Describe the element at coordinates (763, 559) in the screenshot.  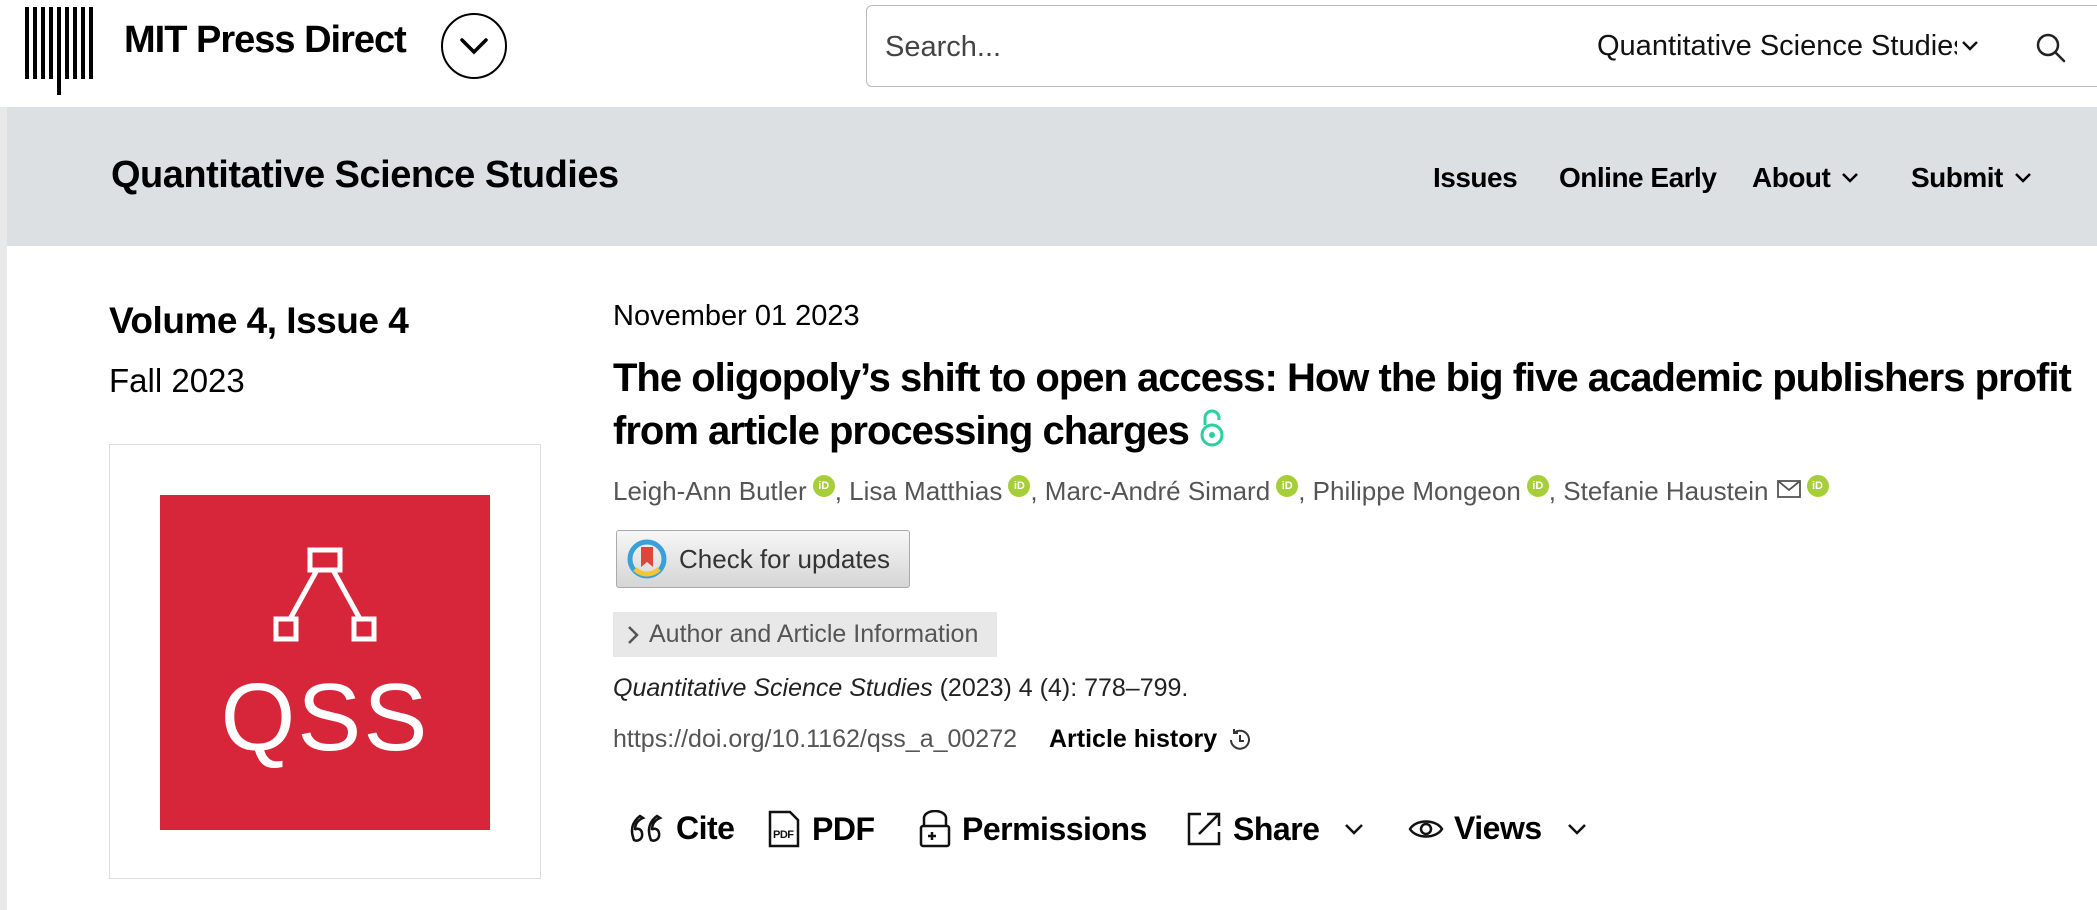
I see `check-for-updates-button: Check for updates` at that location.